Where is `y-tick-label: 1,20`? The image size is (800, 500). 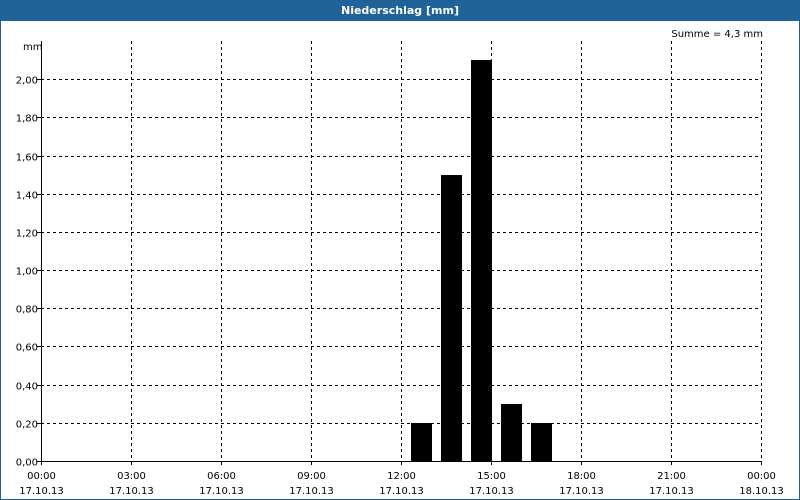 y-tick-label: 1,20 is located at coordinates (27, 234).